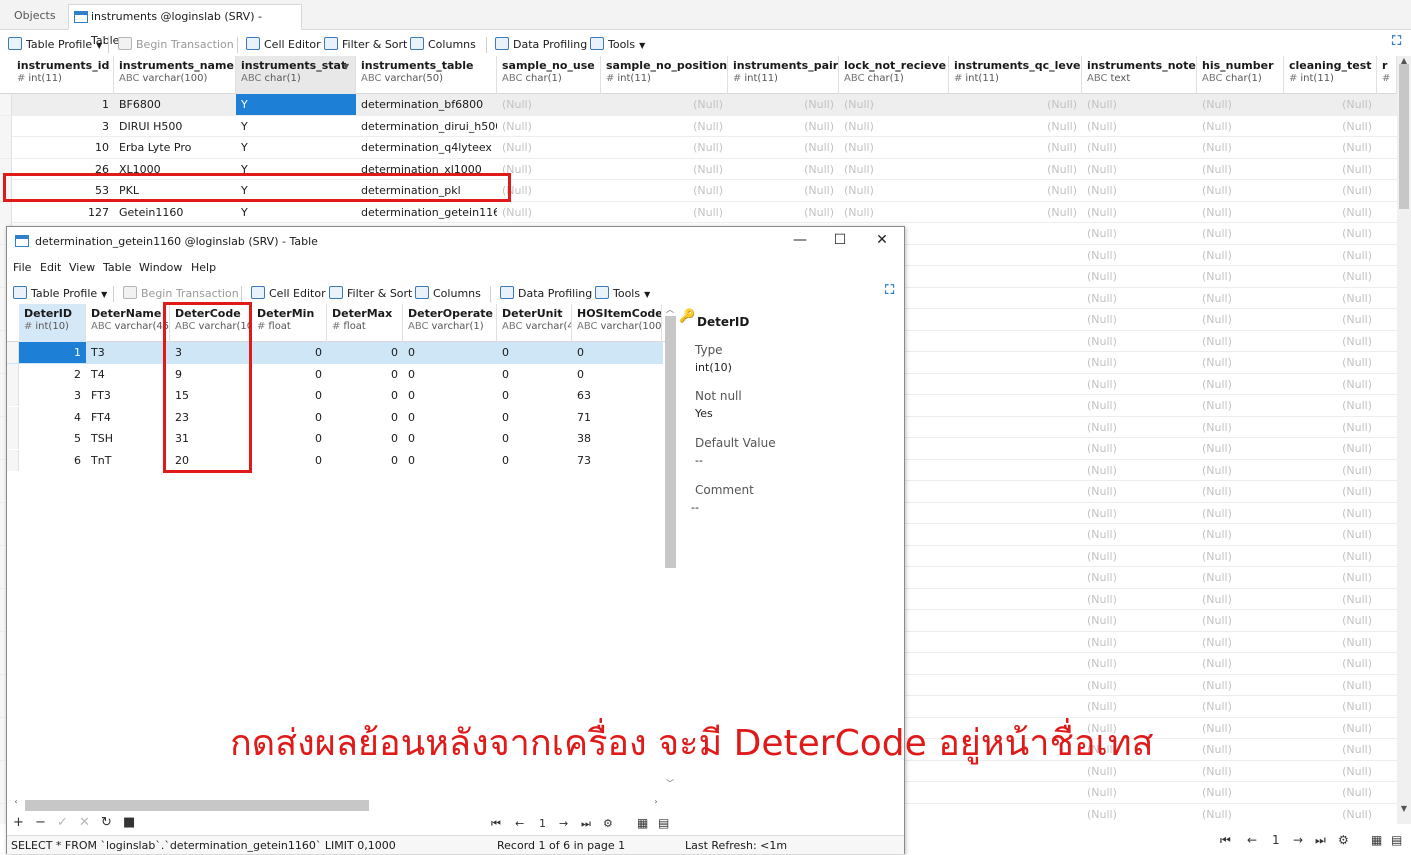  Describe the element at coordinates (175, 104) in the screenshot. I see `table-cell: BF6800` at that location.